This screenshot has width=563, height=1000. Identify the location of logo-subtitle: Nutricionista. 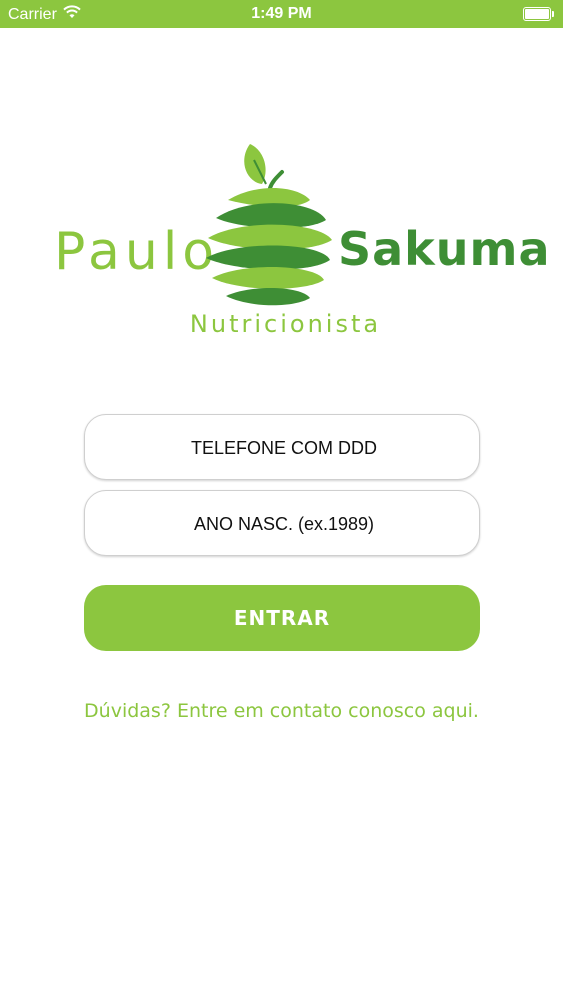
(285, 324).